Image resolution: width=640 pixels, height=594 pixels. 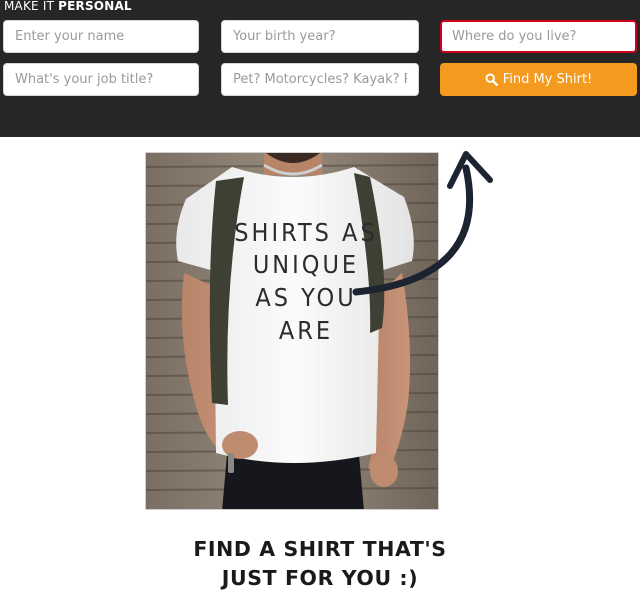 What do you see at coordinates (306, 330) in the screenshot?
I see `shirt-text-line-4: ARE` at bounding box center [306, 330].